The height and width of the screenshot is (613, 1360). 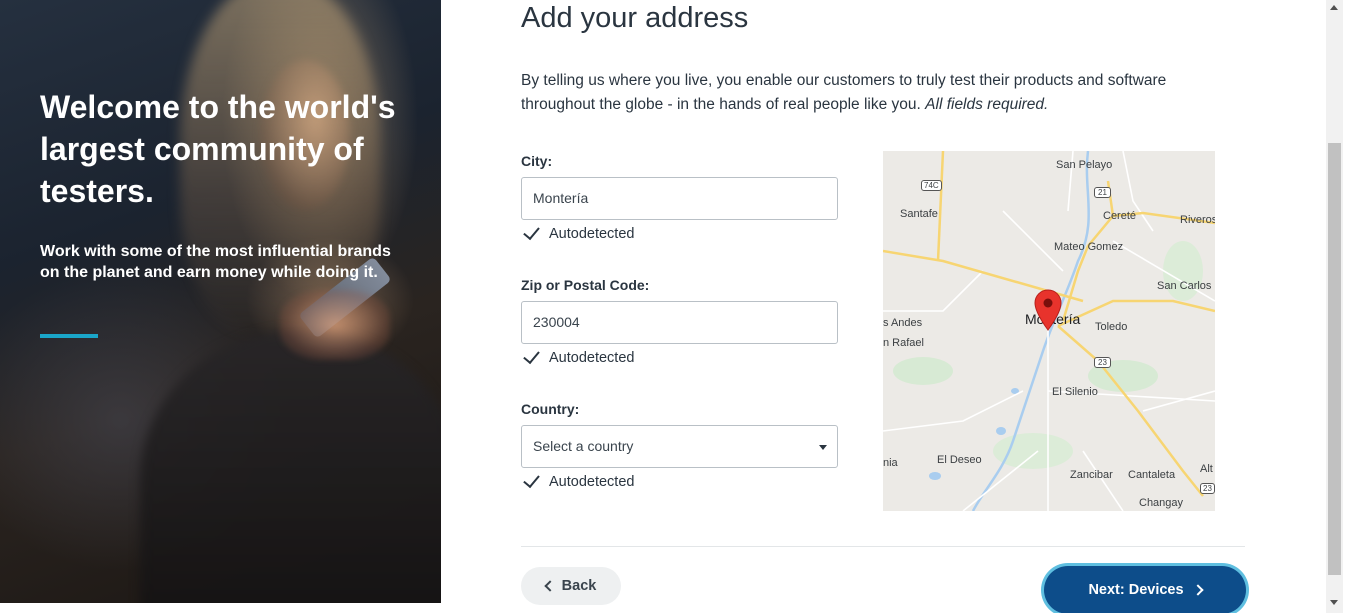 What do you see at coordinates (1184, 286) in the screenshot?
I see `map-label-san-carlos: San Carlos` at bounding box center [1184, 286].